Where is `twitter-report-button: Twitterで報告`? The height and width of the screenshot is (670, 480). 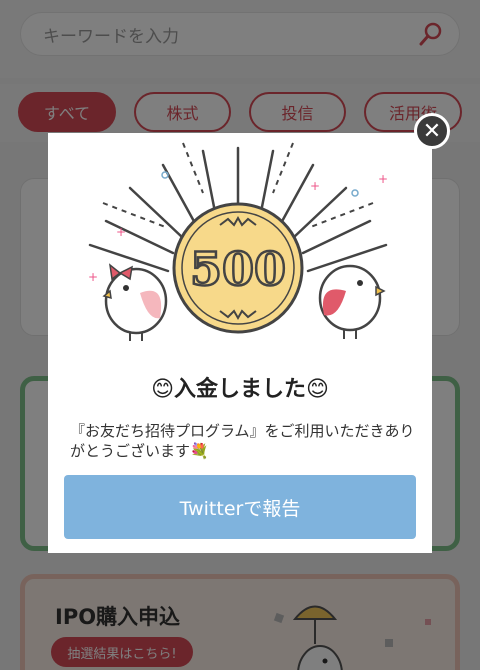 twitter-report-button: Twitterで報告 is located at coordinates (240, 507).